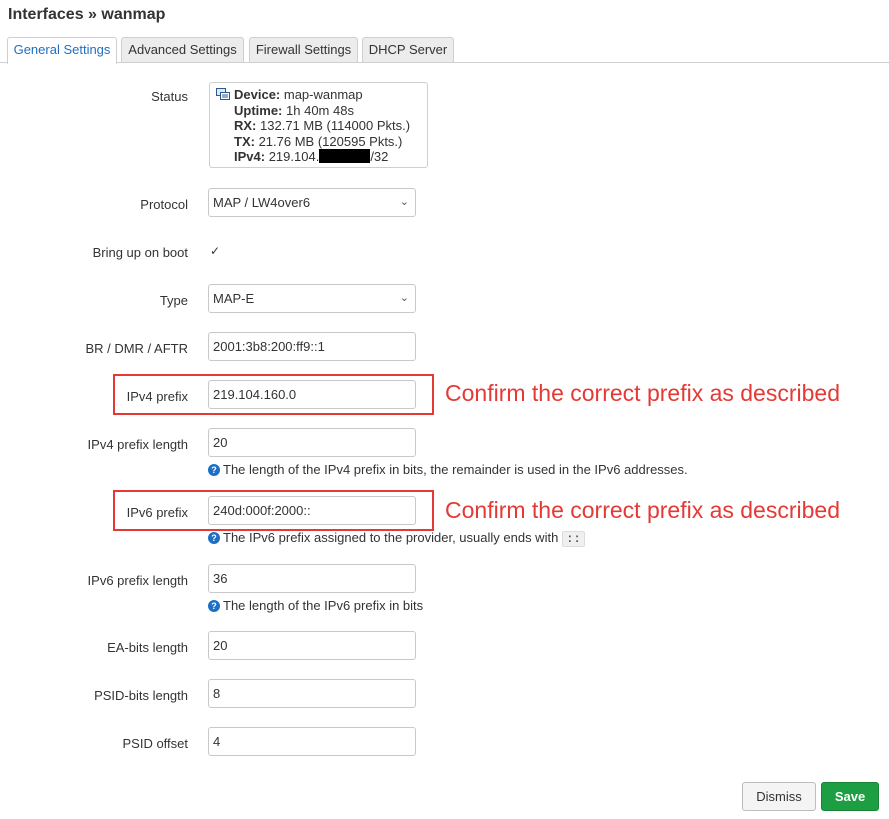 The height and width of the screenshot is (819, 889). Describe the element at coordinates (312, 693) in the screenshot. I see `psid-bits-length-input: 8` at that location.